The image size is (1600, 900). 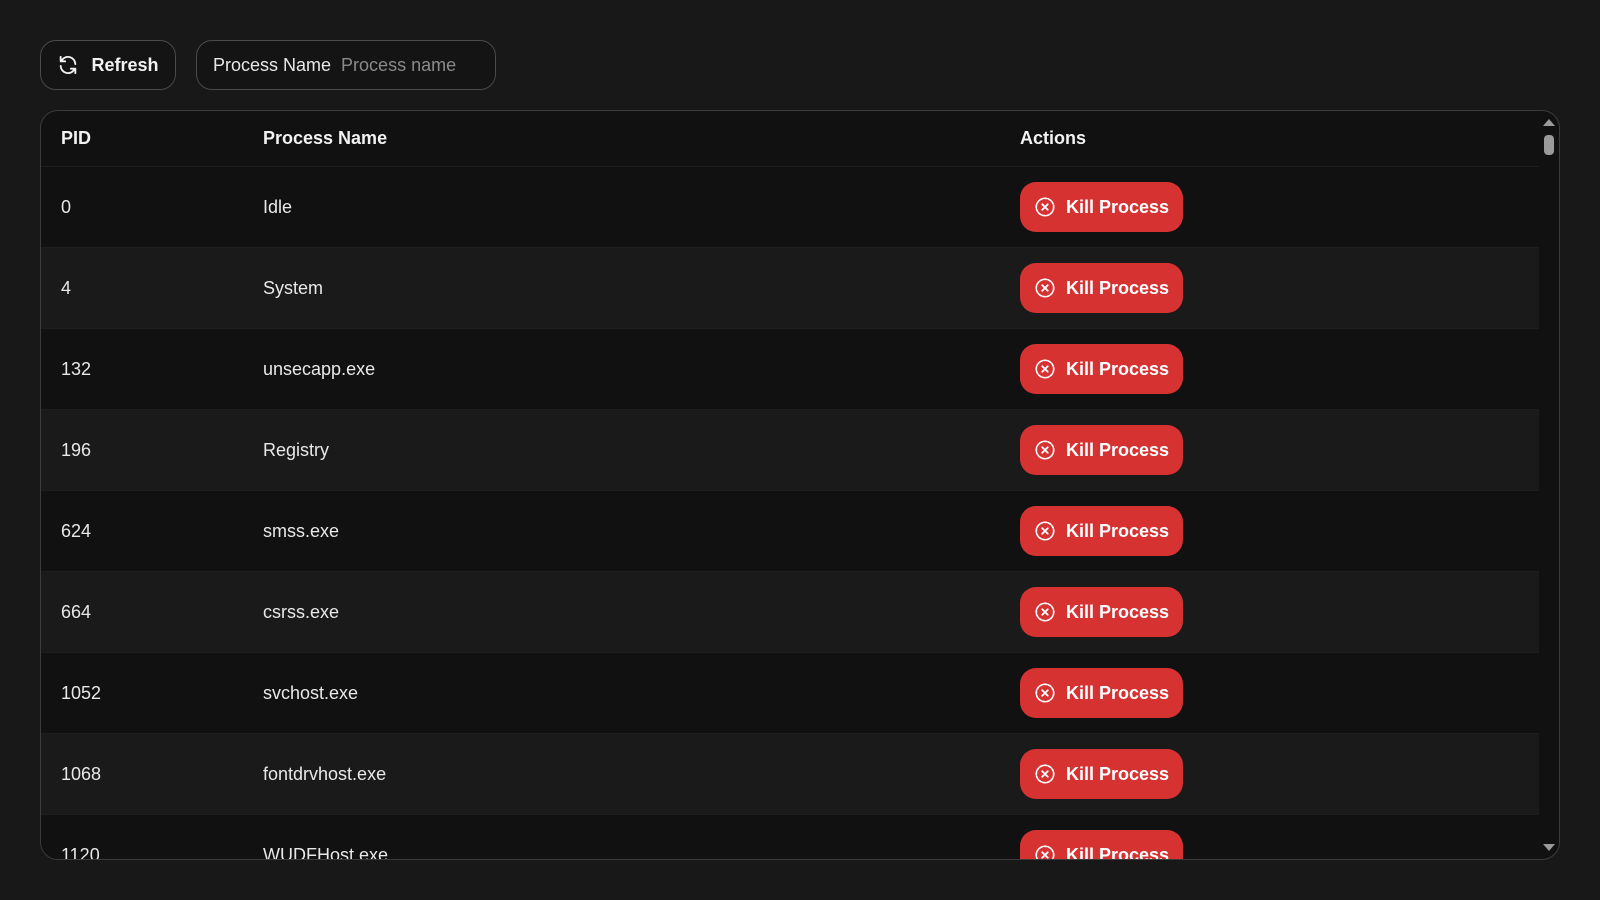 What do you see at coordinates (66, 287) in the screenshot?
I see `pid-cell: 4` at bounding box center [66, 287].